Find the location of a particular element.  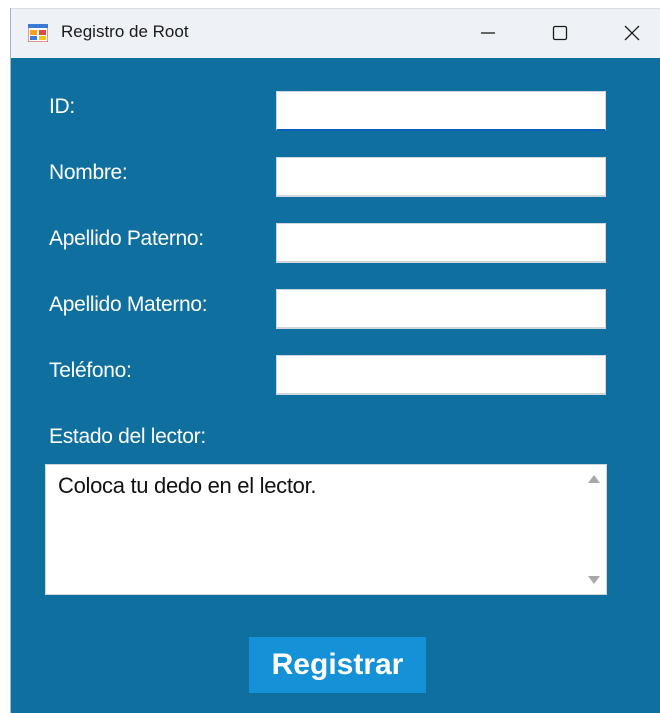

scroll-down-arrow-icon is located at coordinates (594, 580).